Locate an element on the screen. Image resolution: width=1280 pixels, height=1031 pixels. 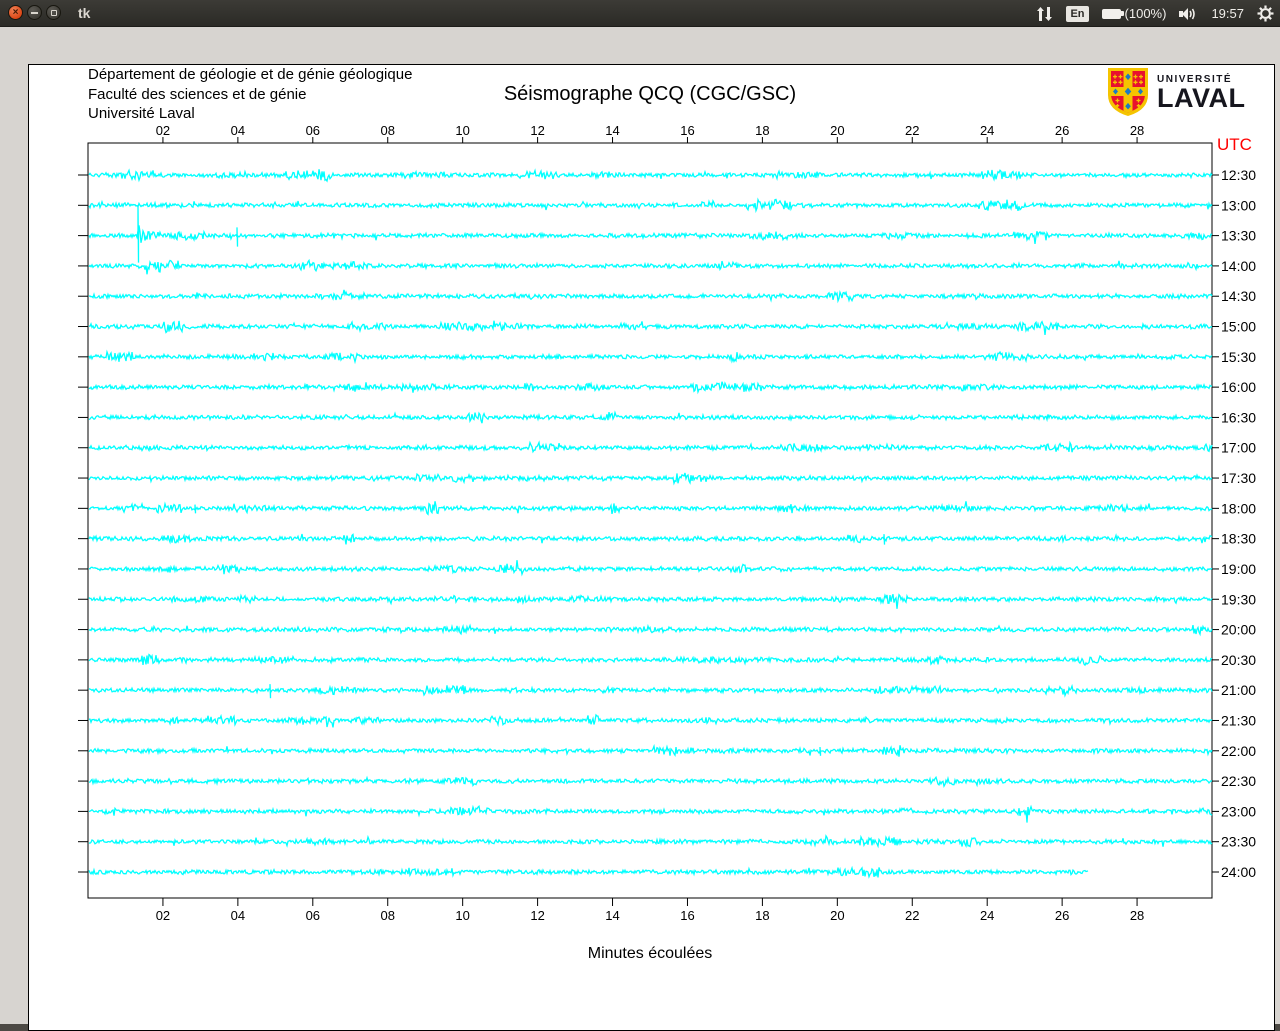
laval-logo-text: UNIVERSITÉ LAVAL is located at coordinates (1201, 93).